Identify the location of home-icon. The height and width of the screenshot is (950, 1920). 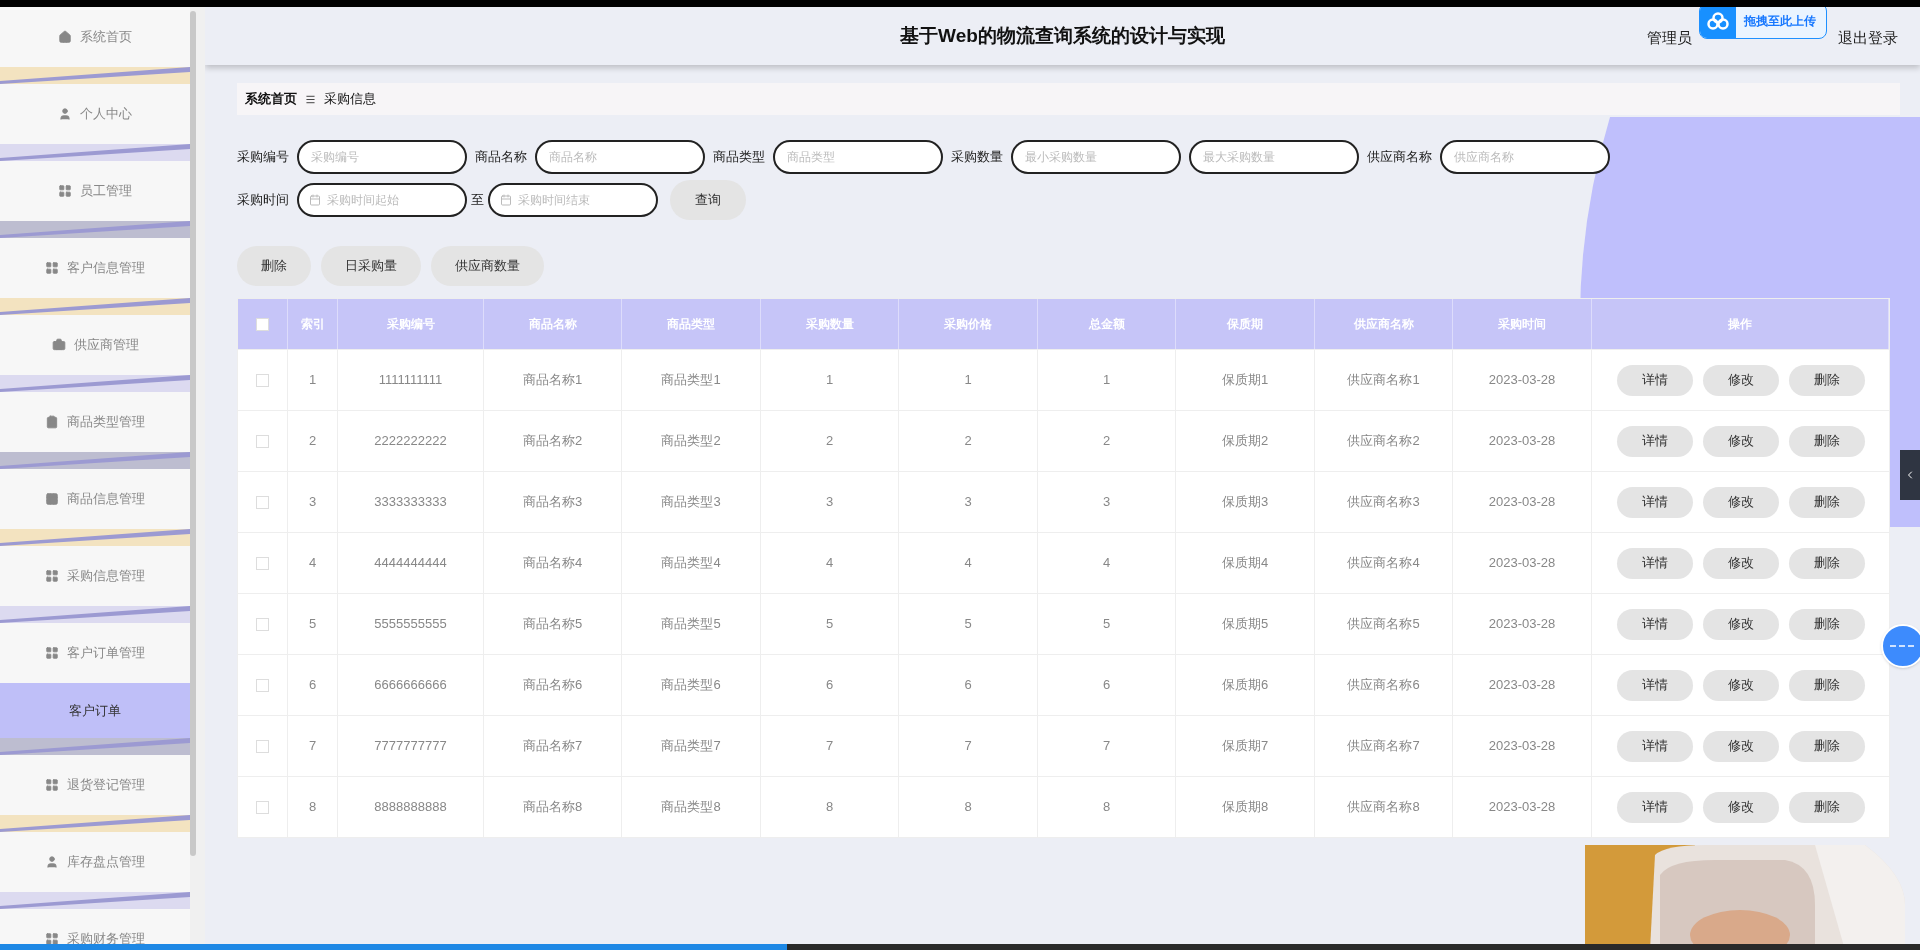
(65, 37).